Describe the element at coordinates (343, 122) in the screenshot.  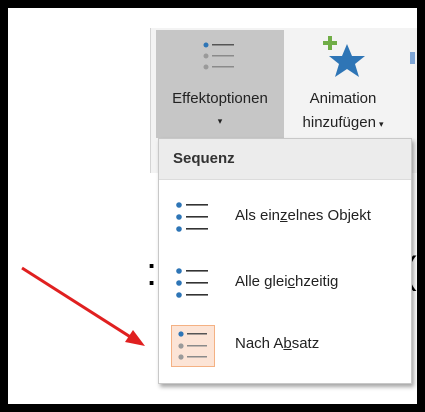
I see `add-animation-label-line2: hinzufügen ▾` at that location.